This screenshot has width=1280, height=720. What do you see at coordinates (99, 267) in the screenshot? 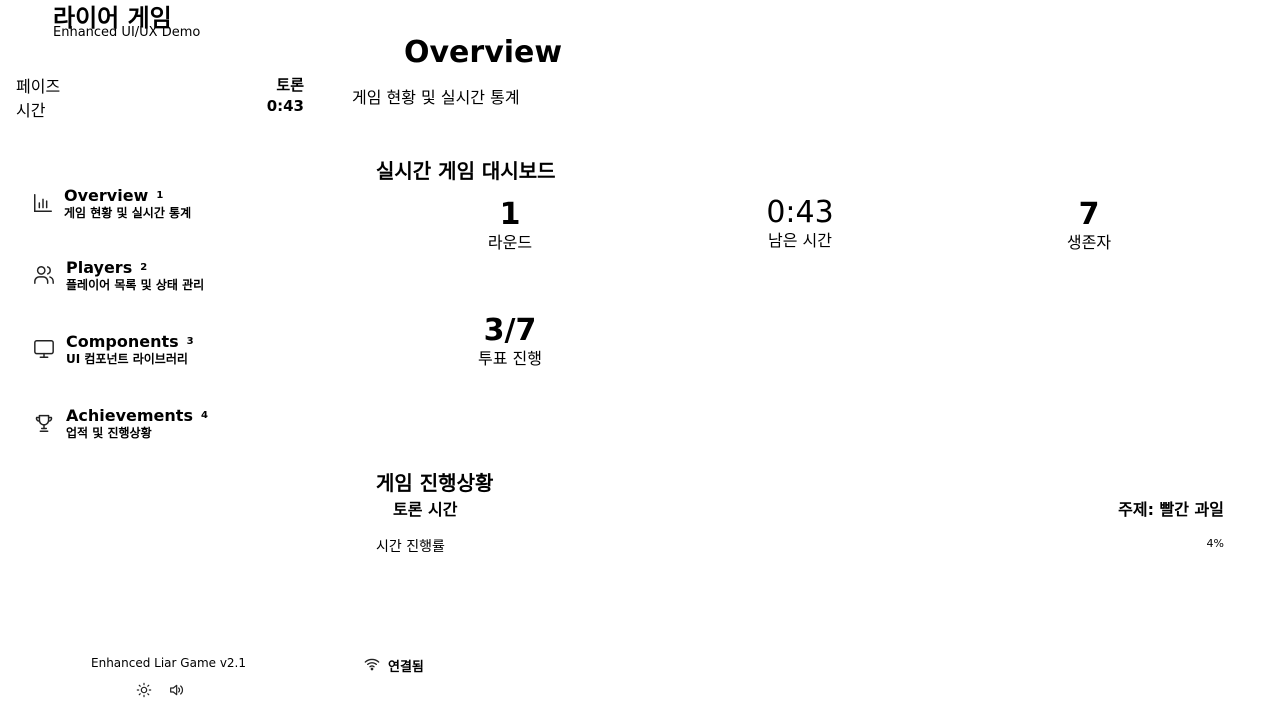
I see `sidebar-item-label: Players` at bounding box center [99, 267].